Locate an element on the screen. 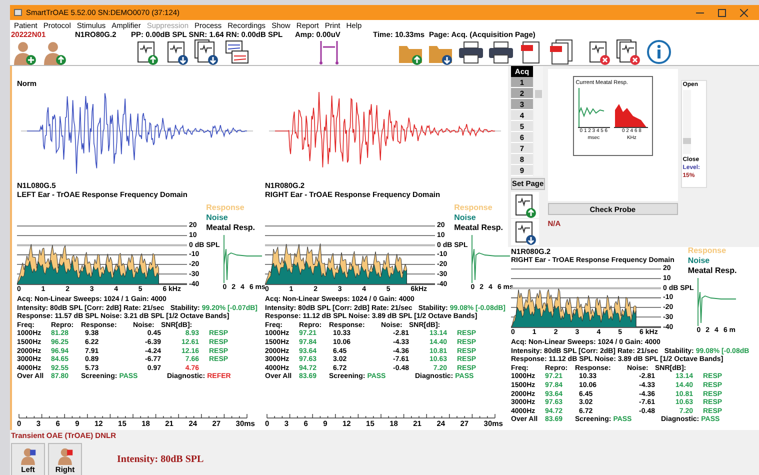 The height and width of the screenshot is (475, 759). wave-up-button is located at coordinates (525, 205).